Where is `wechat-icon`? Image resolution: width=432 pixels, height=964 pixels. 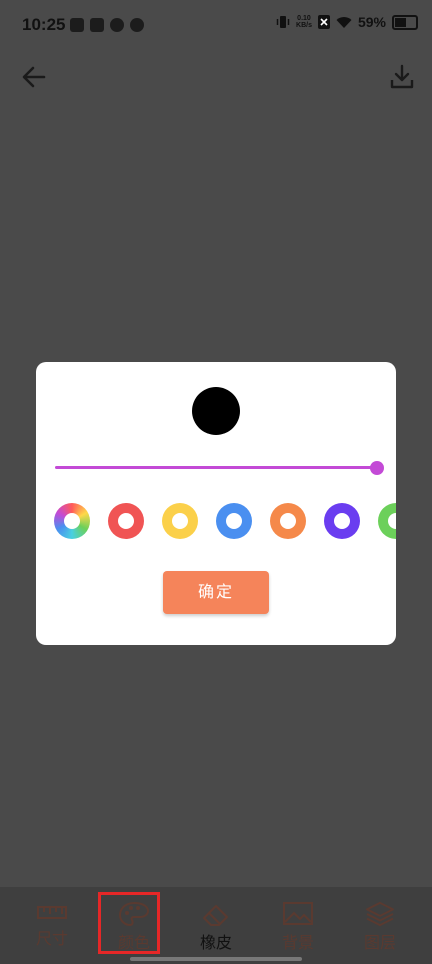
wechat-icon is located at coordinates (137, 25).